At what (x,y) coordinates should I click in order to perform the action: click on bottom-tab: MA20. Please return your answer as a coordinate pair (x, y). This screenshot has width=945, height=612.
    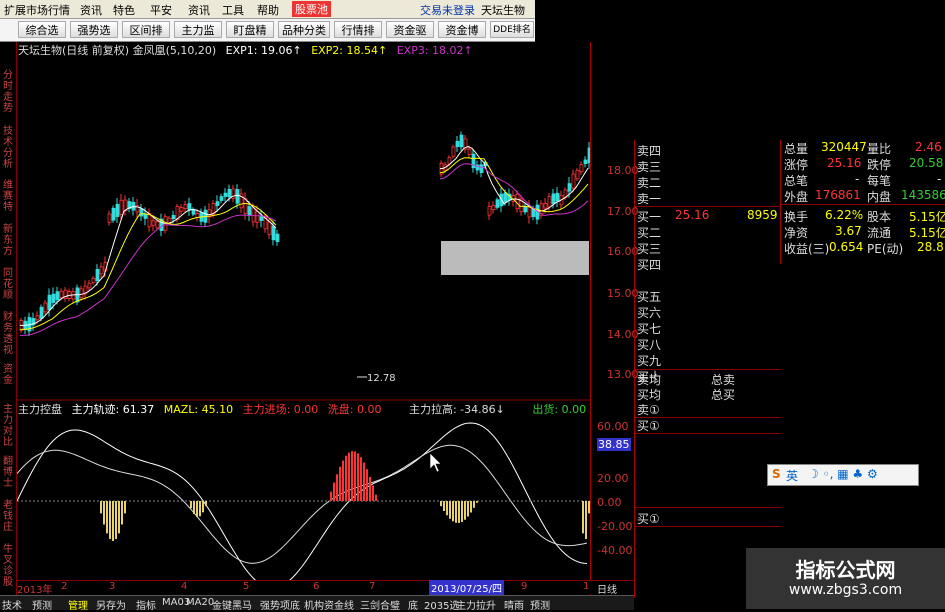
    Looking at the image, I should click on (200, 602).